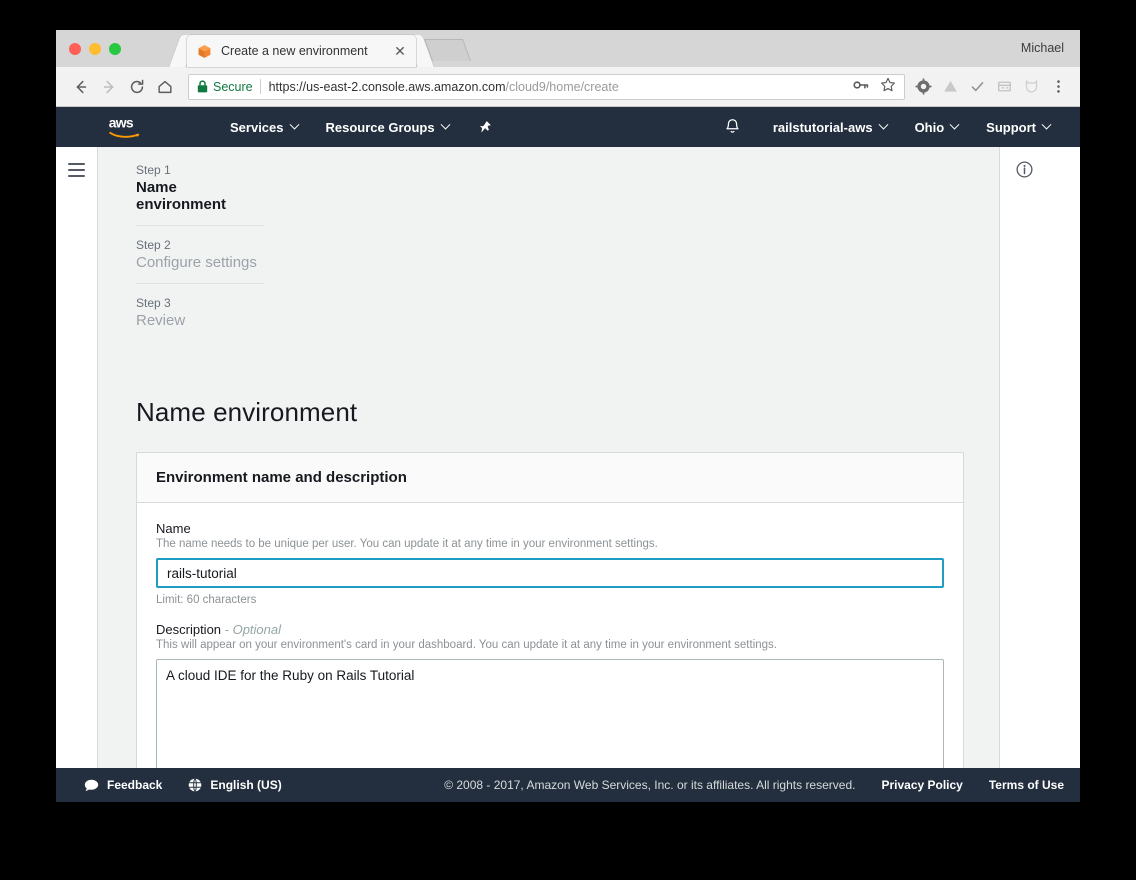 The height and width of the screenshot is (880, 1136). I want to click on footer-privacy-link: Privacy Policy, so click(921, 785).